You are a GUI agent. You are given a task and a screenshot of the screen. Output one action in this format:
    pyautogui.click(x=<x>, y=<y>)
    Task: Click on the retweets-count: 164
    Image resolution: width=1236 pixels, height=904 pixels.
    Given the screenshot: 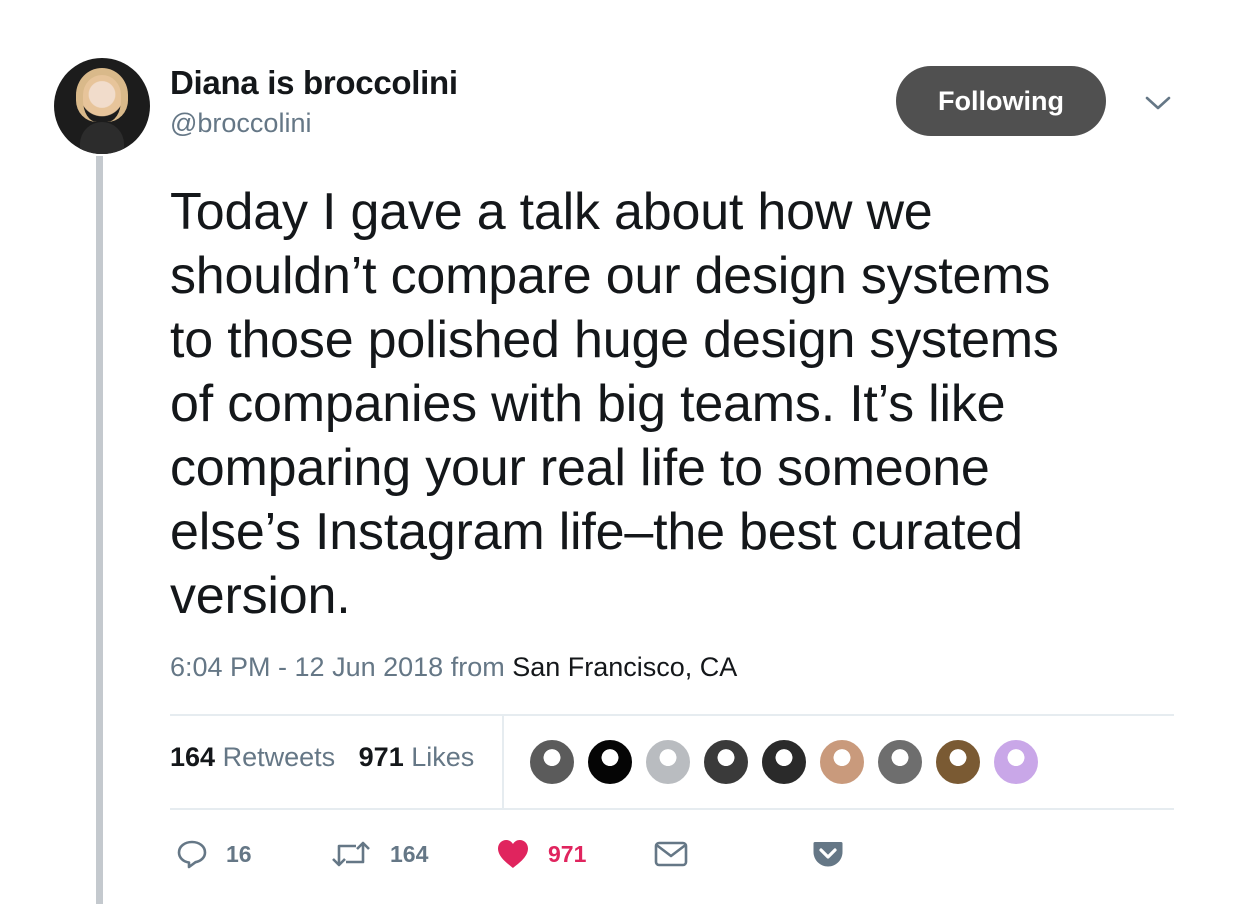 What is the action you would take?
    pyautogui.click(x=193, y=757)
    